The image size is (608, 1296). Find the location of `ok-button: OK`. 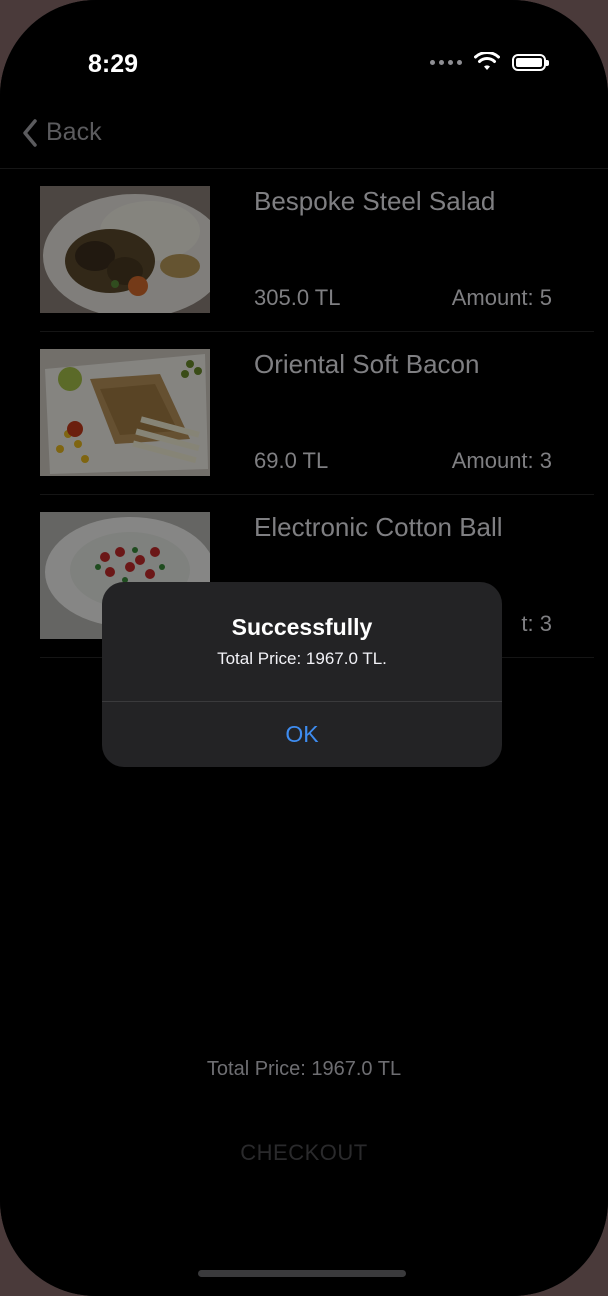

ok-button: OK is located at coordinates (302, 734).